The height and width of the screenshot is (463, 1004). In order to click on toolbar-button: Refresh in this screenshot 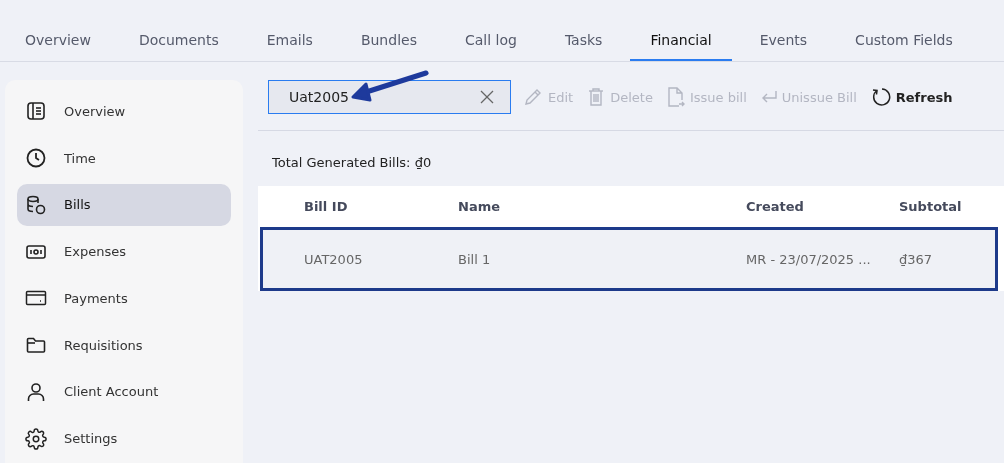, I will do `click(911, 97)`.